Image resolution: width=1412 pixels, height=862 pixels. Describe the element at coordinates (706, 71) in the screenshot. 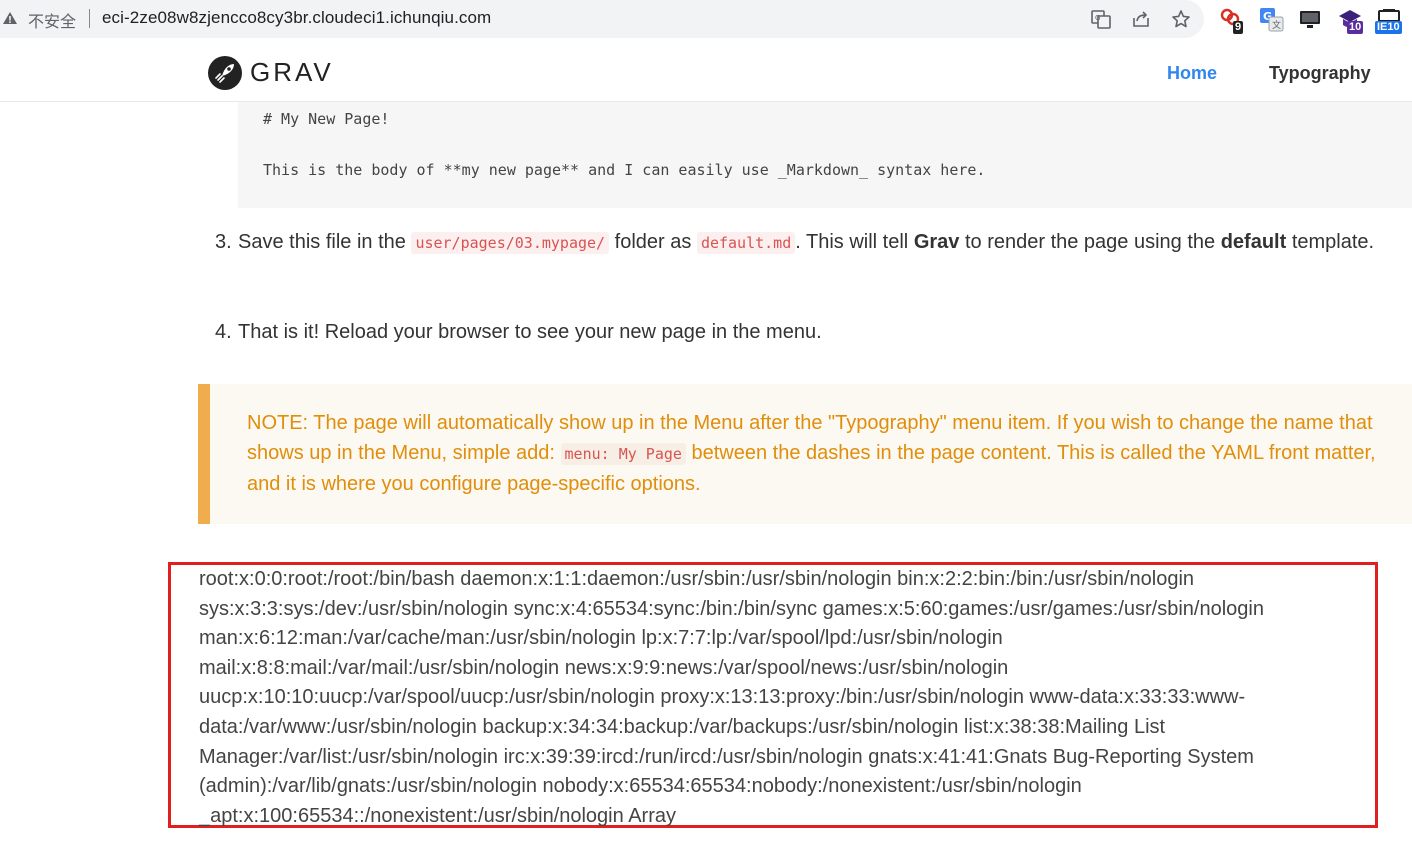

I see `site-header: GRAV Home Typography` at that location.